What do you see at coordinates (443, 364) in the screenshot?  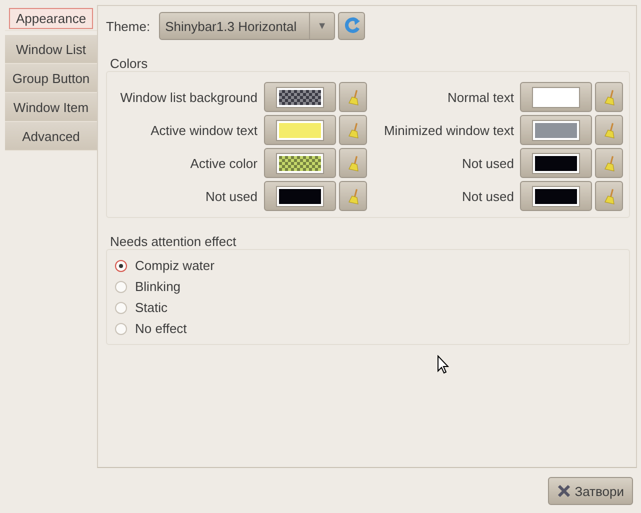 I see `pointer-icon` at bounding box center [443, 364].